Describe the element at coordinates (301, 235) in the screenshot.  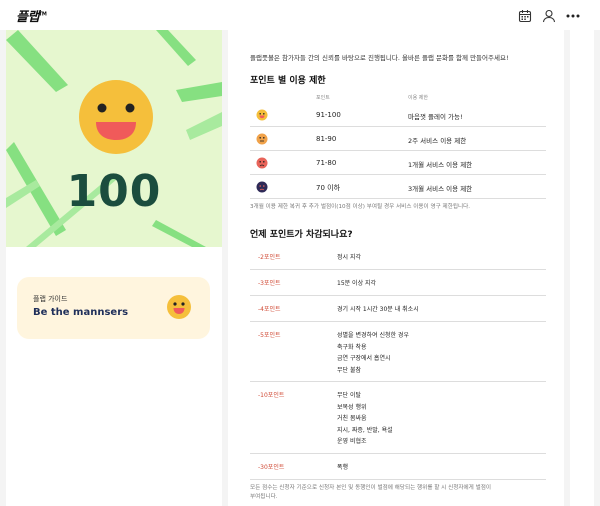
I see `deduct-section-title: 언제 포인트가 차감되나요?` at that location.